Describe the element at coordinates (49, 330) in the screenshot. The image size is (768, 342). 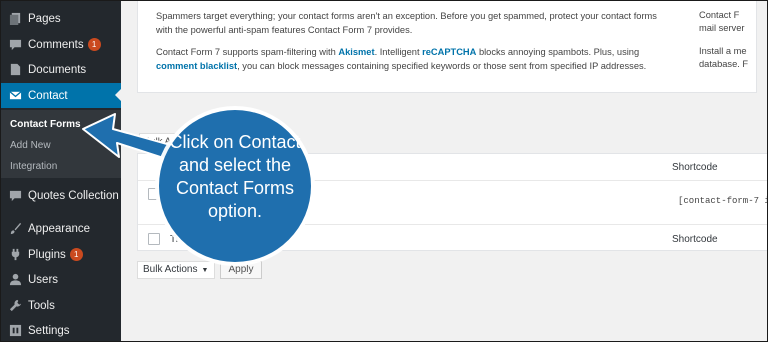
I see `sidebar-item-label: Settings` at that location.